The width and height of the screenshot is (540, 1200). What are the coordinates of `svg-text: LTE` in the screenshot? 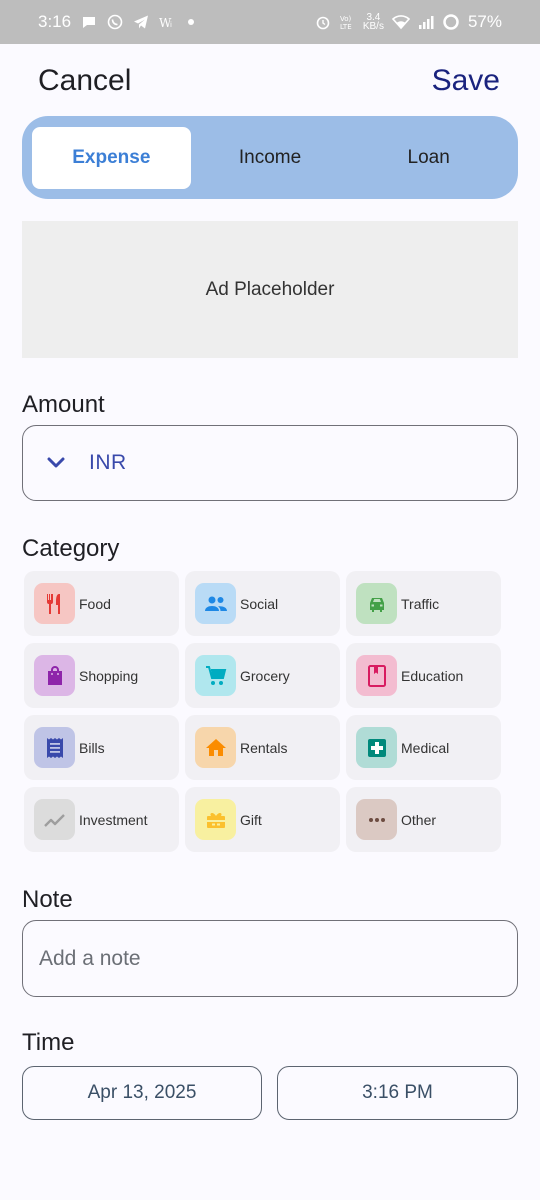 It's located at (346, 27).